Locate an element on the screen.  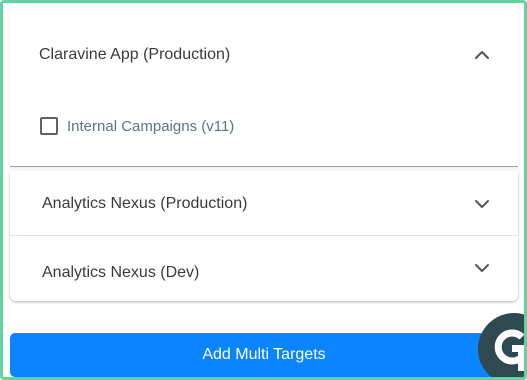
chevron-up-icon is located at coordinates (482, 55).